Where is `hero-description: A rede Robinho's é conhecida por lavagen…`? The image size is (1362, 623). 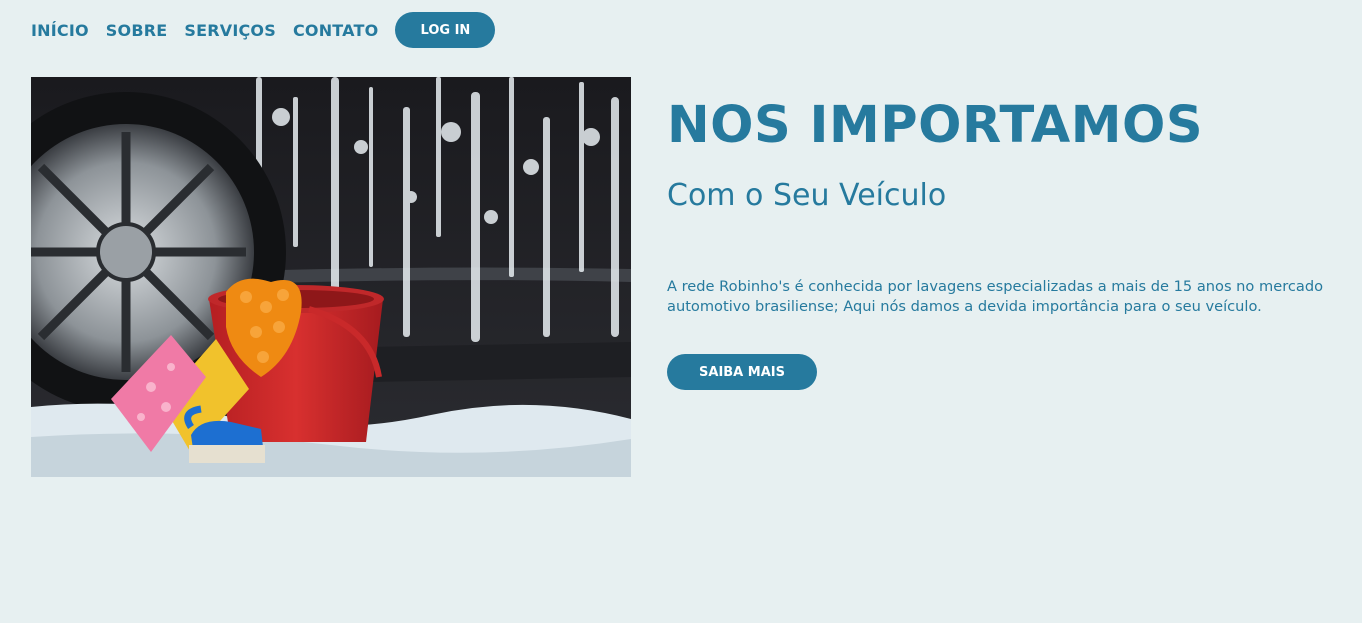 hero-description: A rede Robinho's é conhecida por lavagen… is located at coordinates (995, 296).